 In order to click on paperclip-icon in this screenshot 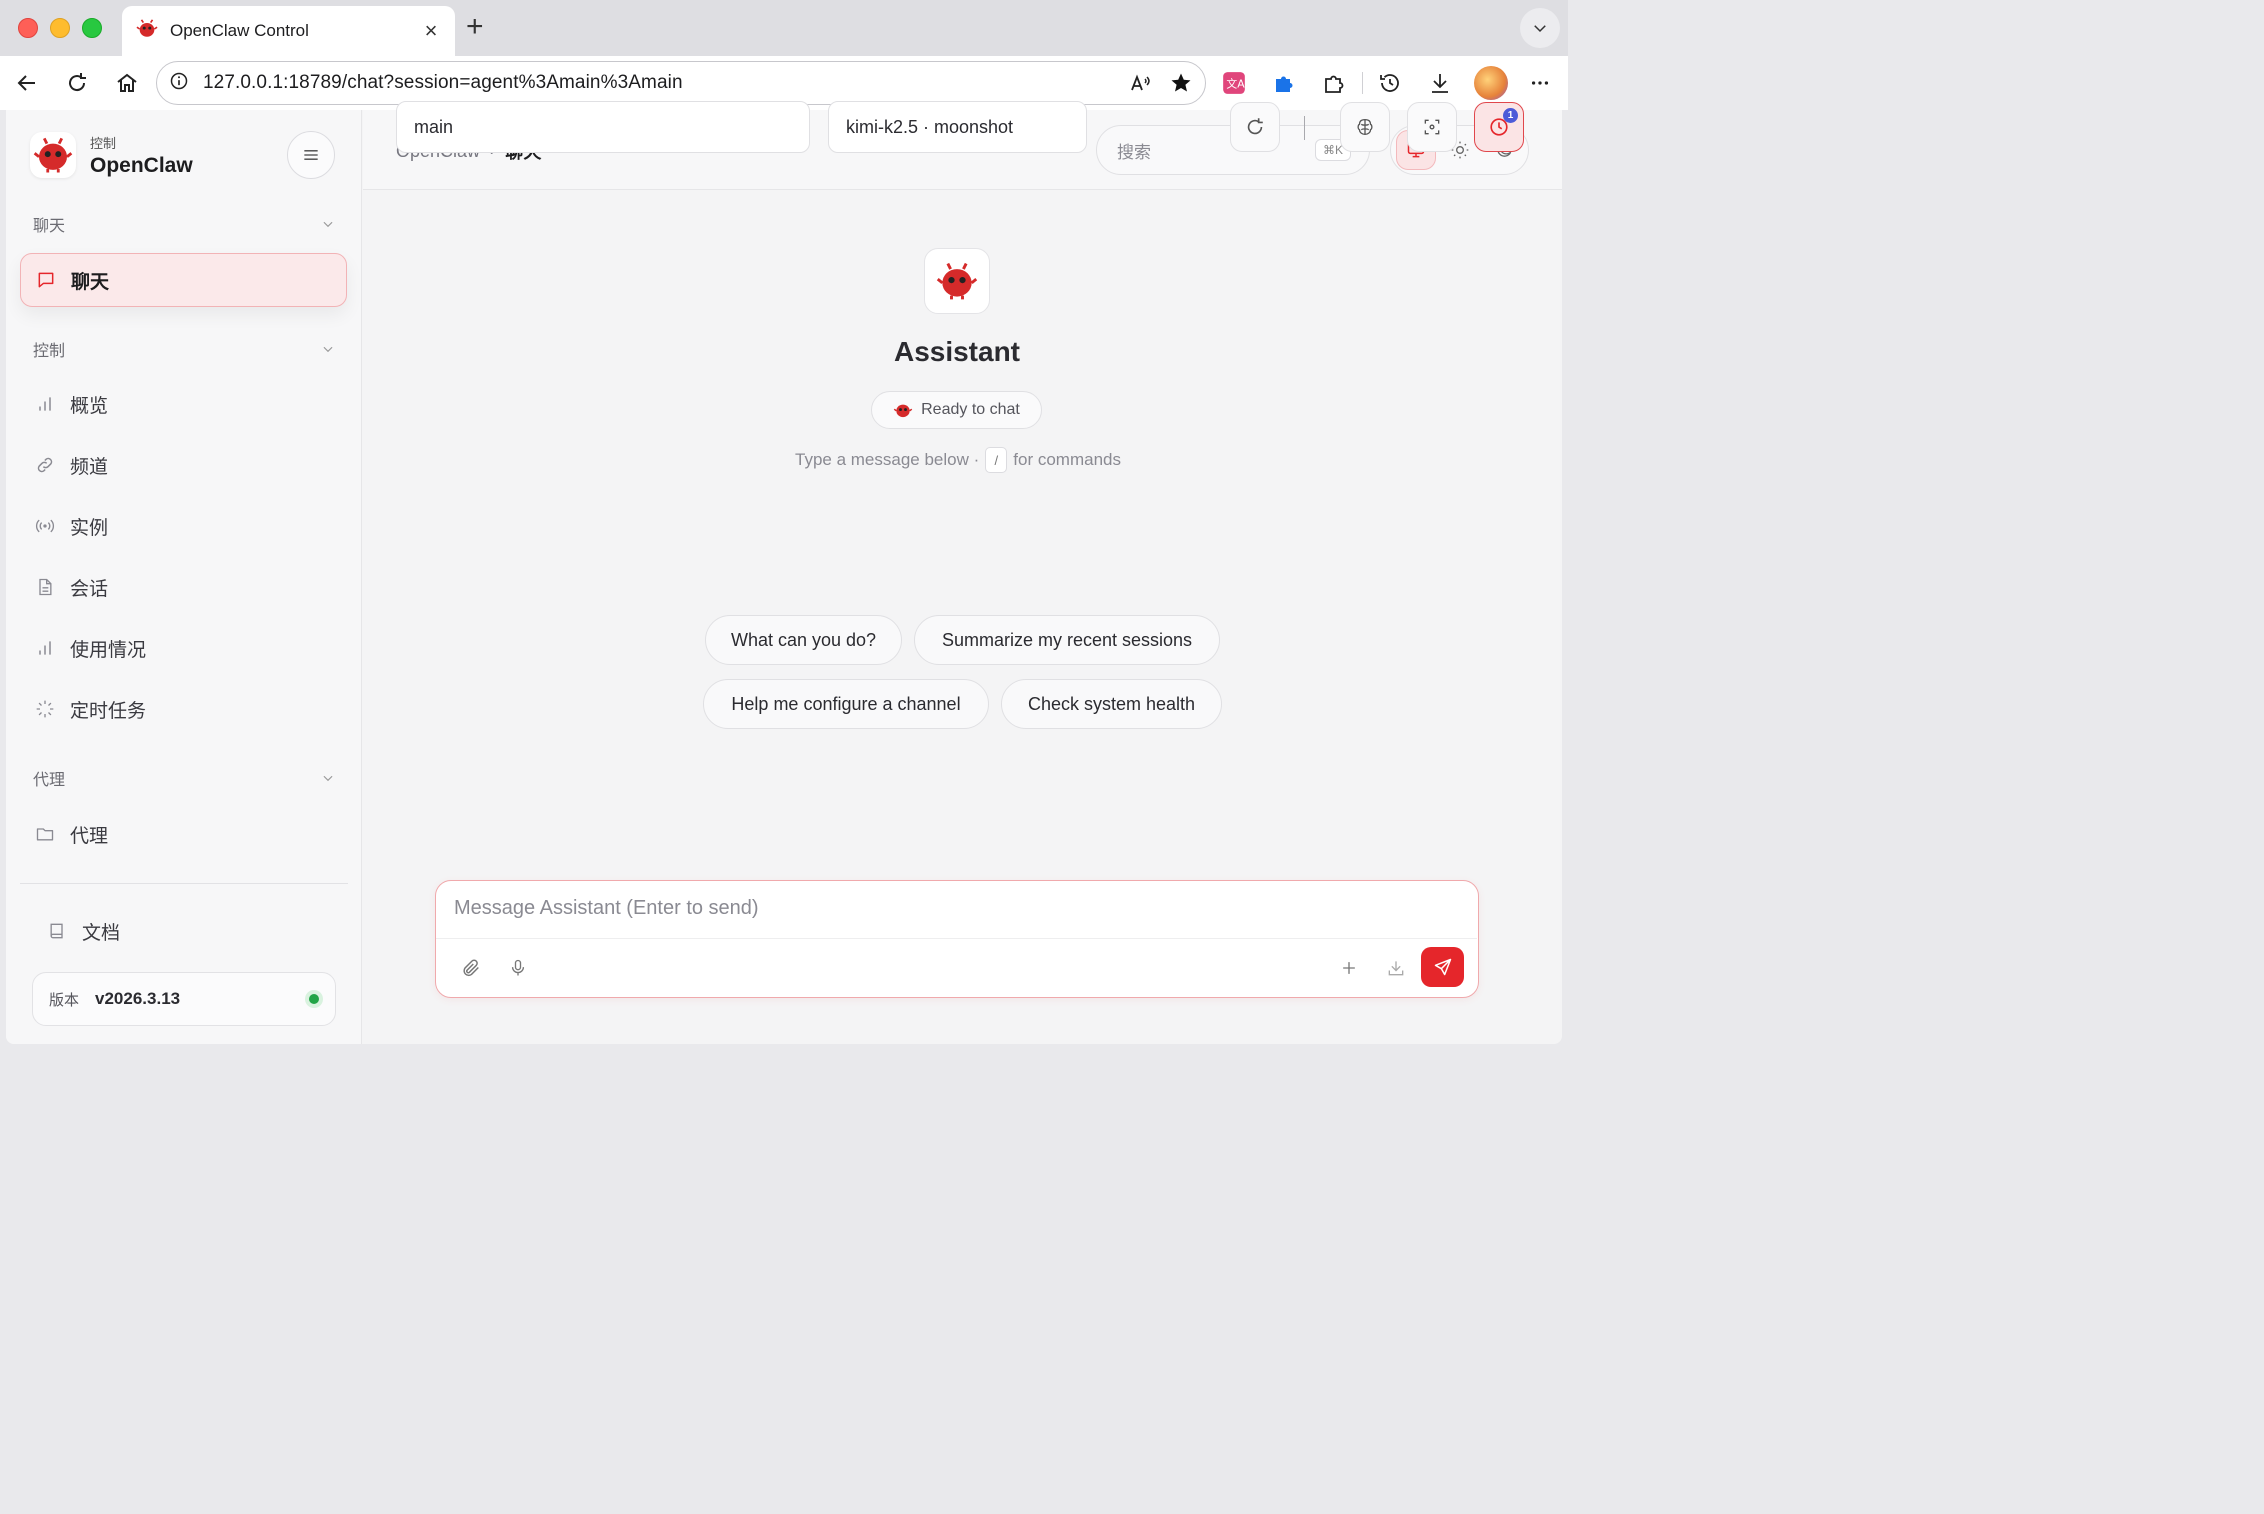, I will do `click(471, 968)`.